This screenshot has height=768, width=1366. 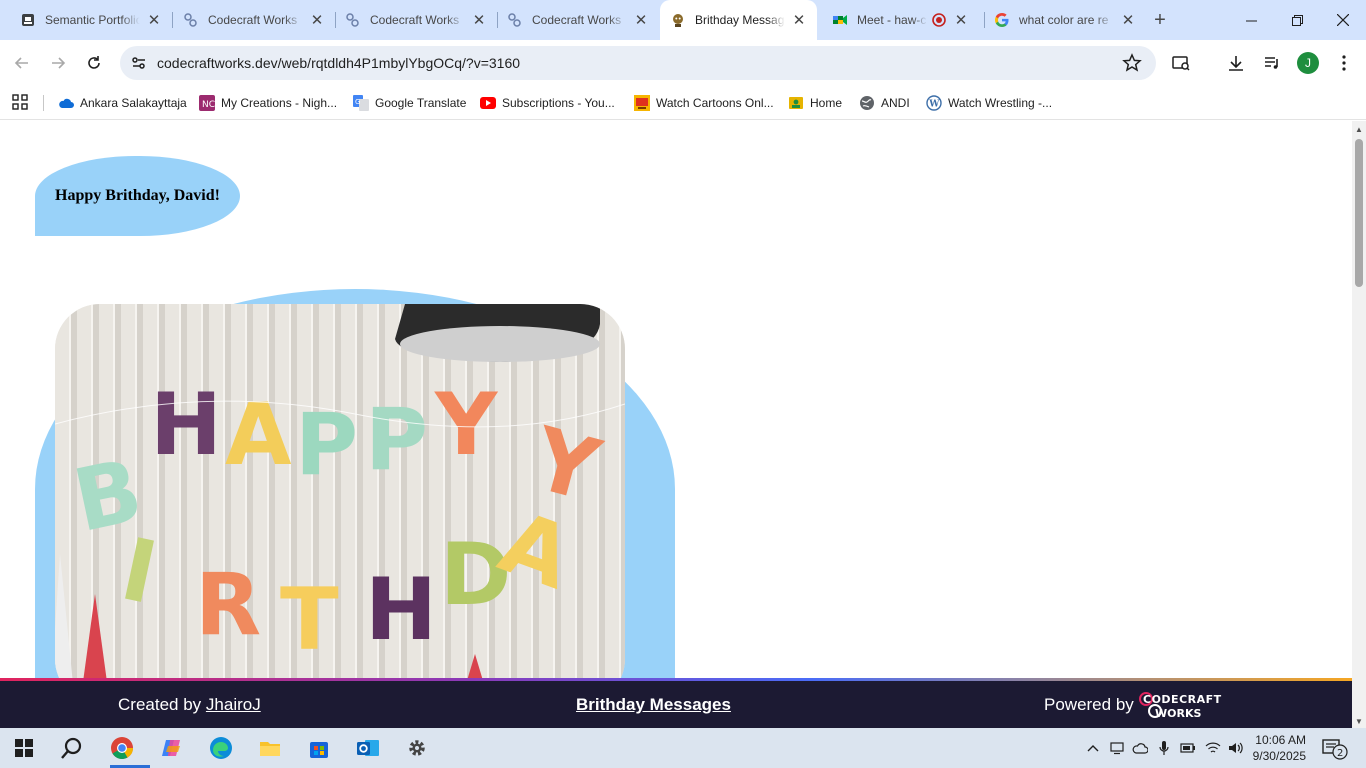 What do you see at coordinates (867, 103) in the screenshot?
I see `globe-icon` at bounding box center [867, 103].